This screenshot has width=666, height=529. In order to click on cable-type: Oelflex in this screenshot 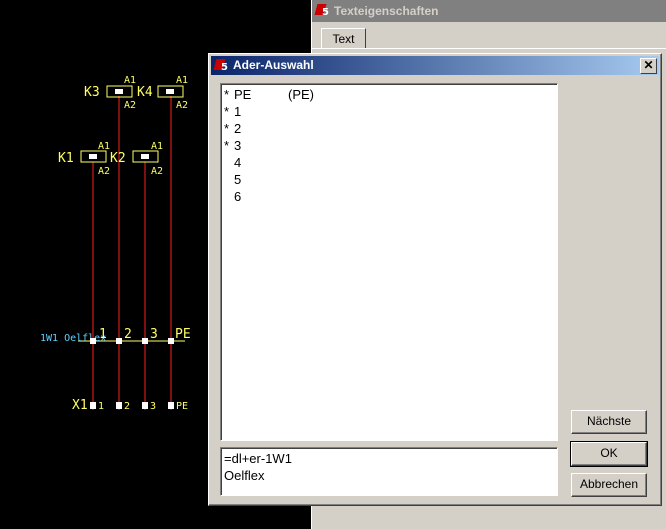, I will do `click(244, 475)`.